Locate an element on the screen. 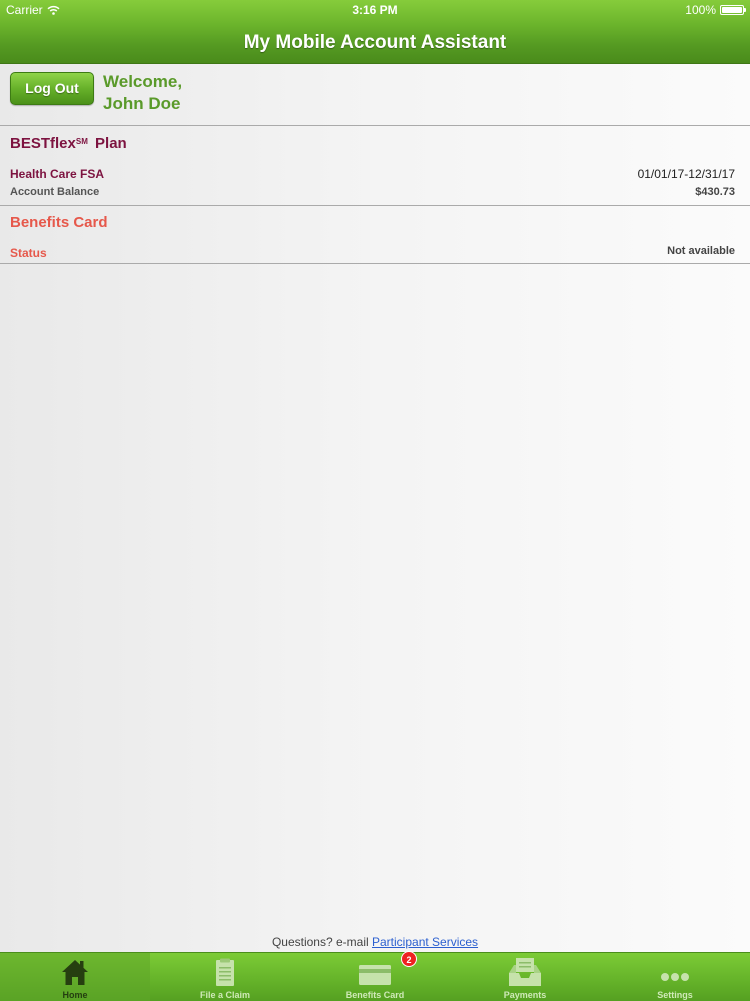 The height and width of the screenshot is (1001, 750). service-mark: SM is located at coordinates (81, 141).